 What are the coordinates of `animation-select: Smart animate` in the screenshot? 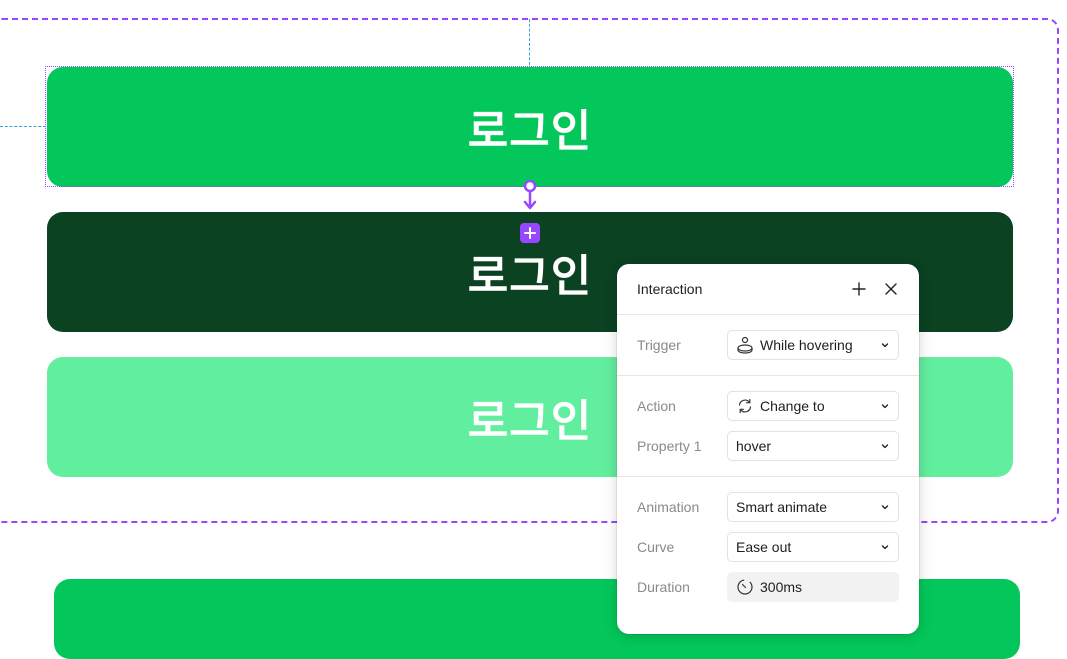 It's located at (813, 507).